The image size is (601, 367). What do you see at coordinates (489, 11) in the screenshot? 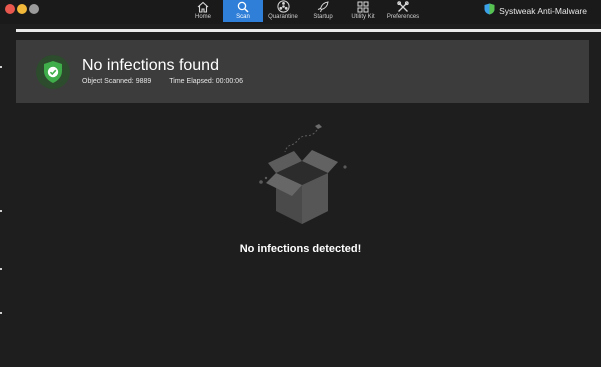
I see `shield-logo-icon` at bounding box center [489, 11].